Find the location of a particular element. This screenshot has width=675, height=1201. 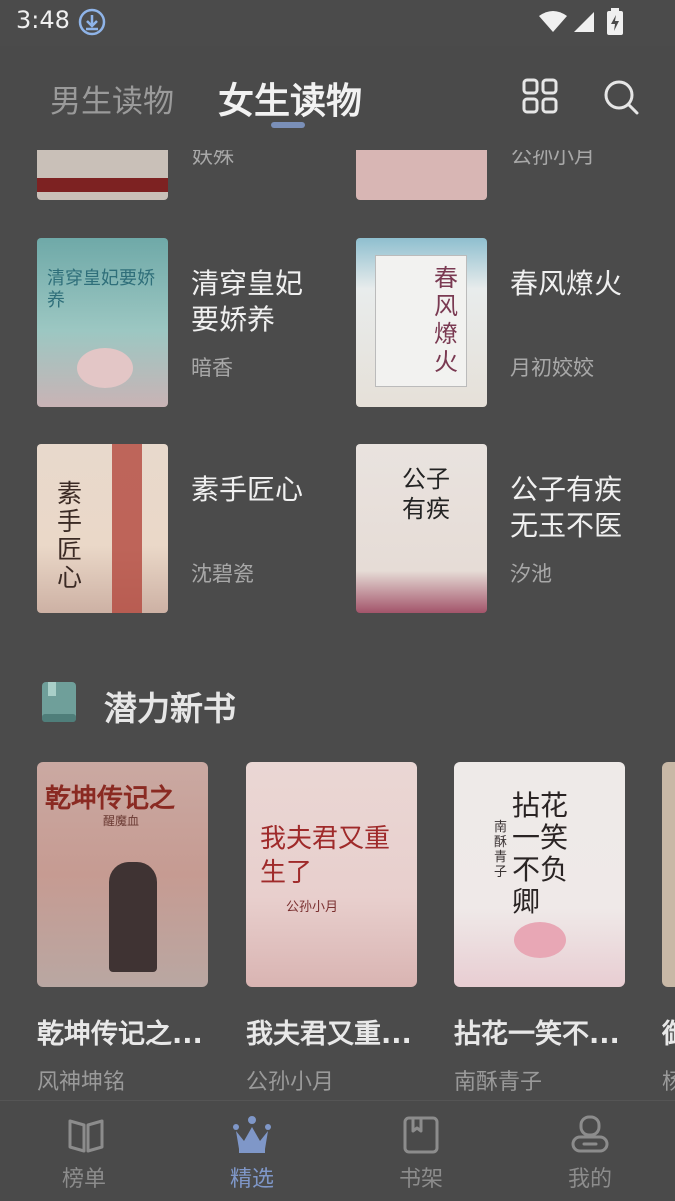

status-bar: 3:48 is located at coordinates (337, 23).